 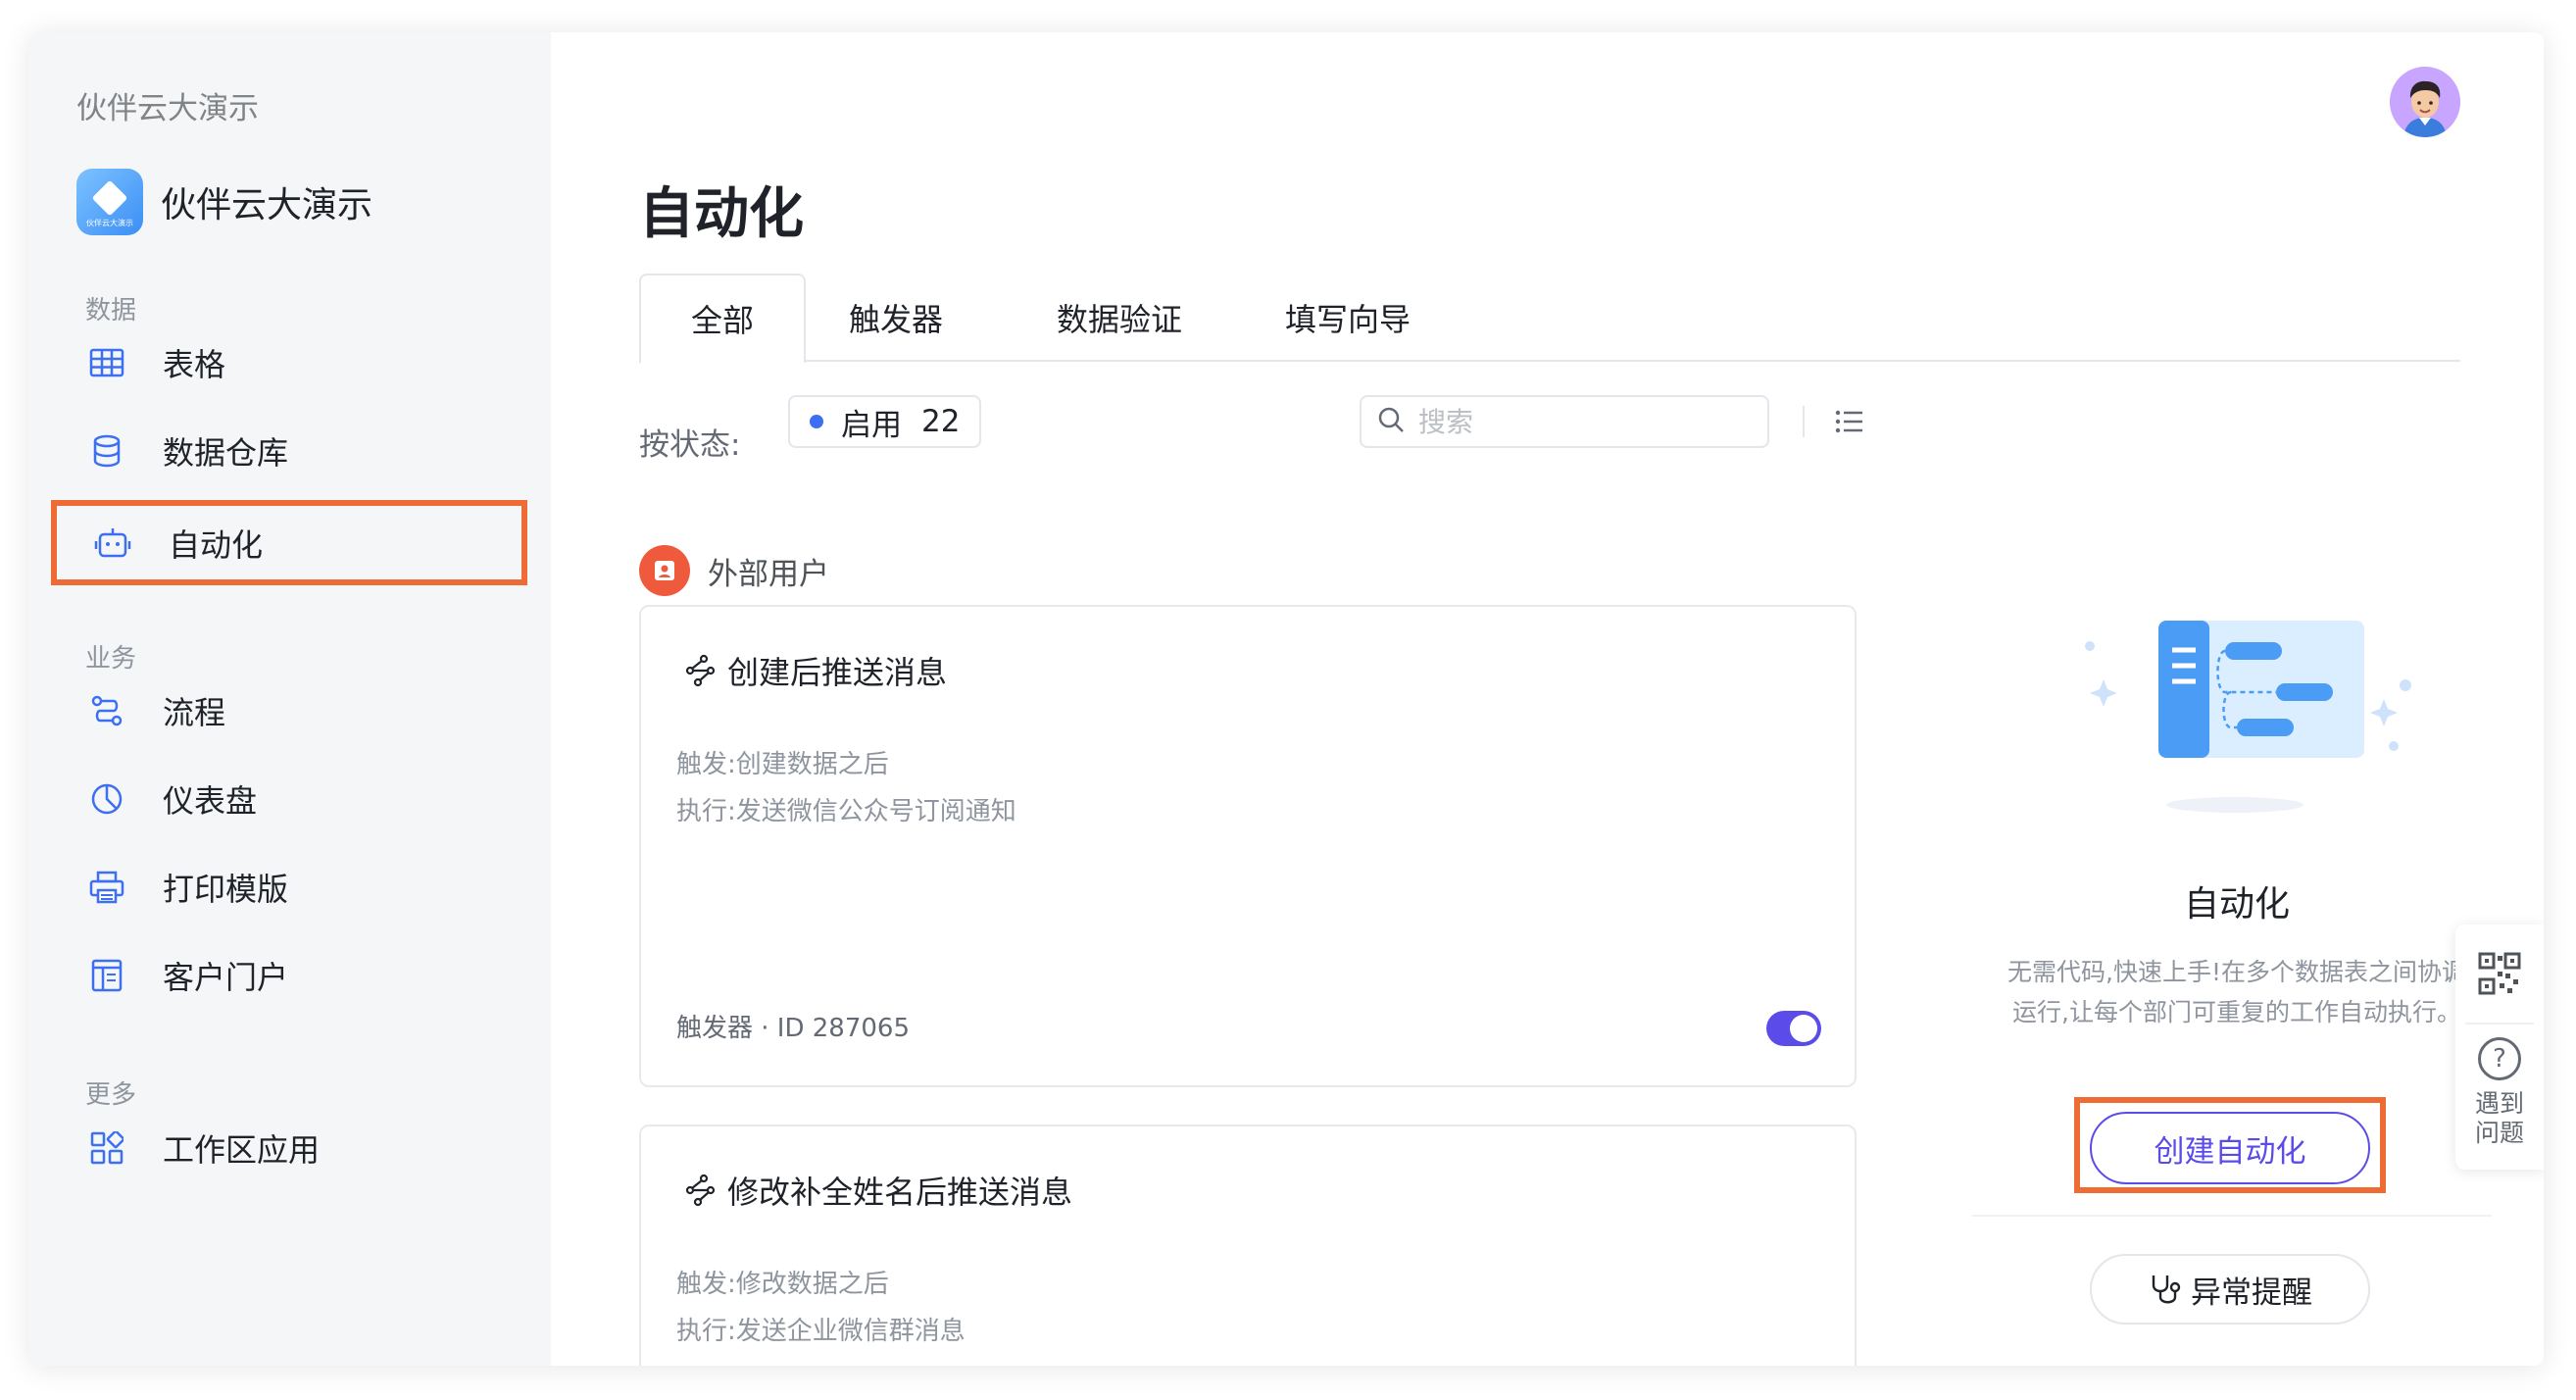 I want to click on page-title: 自动化, so click(x=721, y=214).